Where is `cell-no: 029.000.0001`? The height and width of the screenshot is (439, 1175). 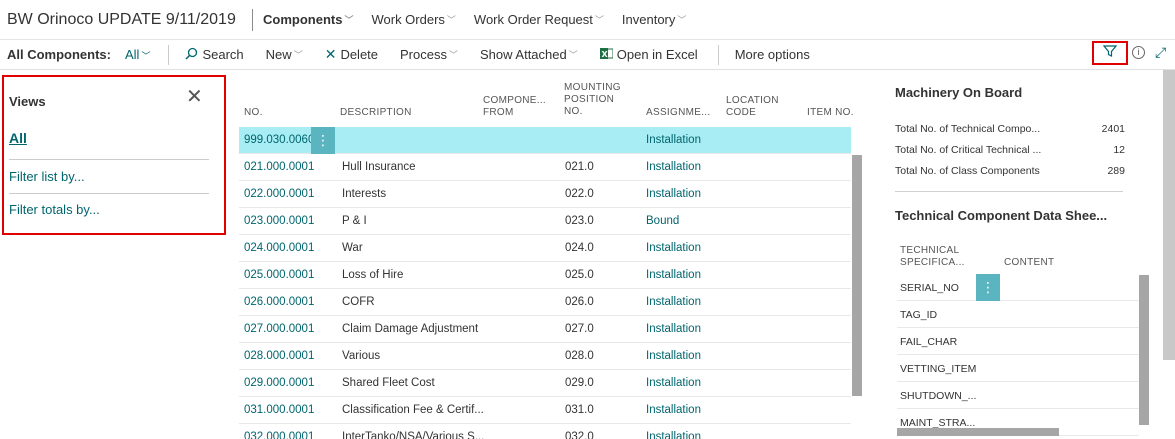
cell-no: 029.000.0001 is located at coordinates (279, 383).